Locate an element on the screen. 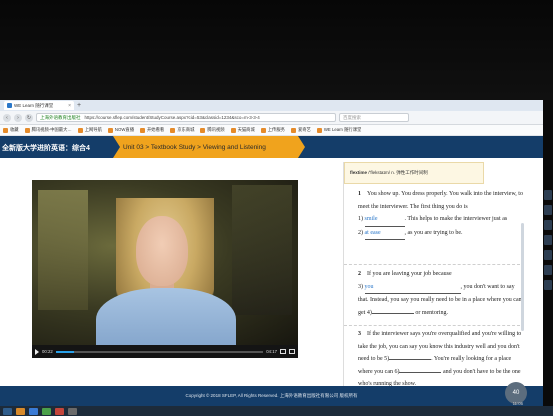  bookmark-item: WE Learn 随行课堂 is located at coordinates (338, 130).